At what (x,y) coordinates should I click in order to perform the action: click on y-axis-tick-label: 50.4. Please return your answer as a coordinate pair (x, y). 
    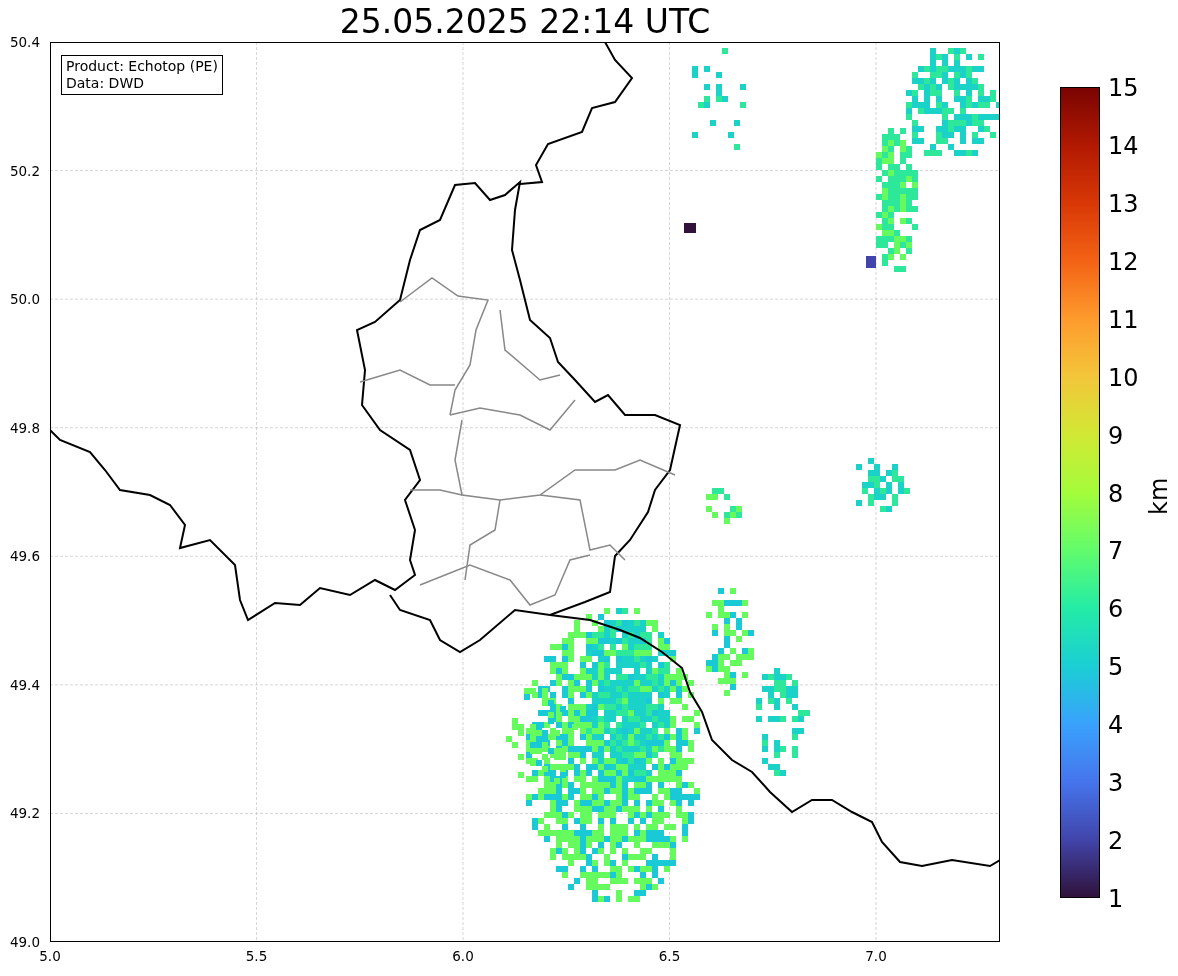
    Looking at the image, I should click on (24, 42).